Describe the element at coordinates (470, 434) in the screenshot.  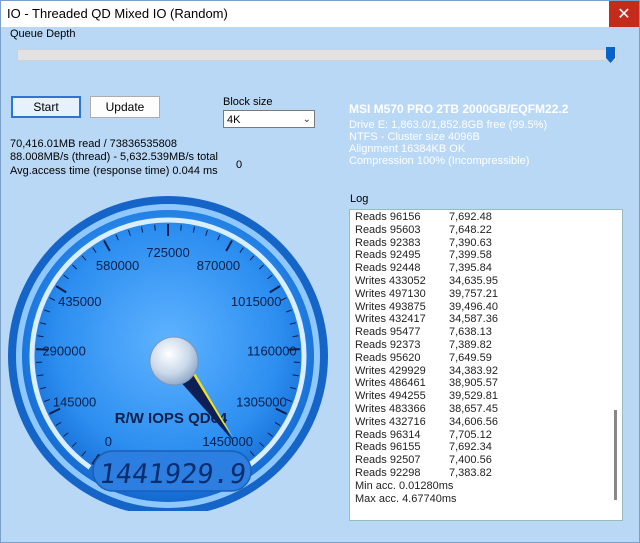
I see `log-row-value: 7,705.12` at that location.